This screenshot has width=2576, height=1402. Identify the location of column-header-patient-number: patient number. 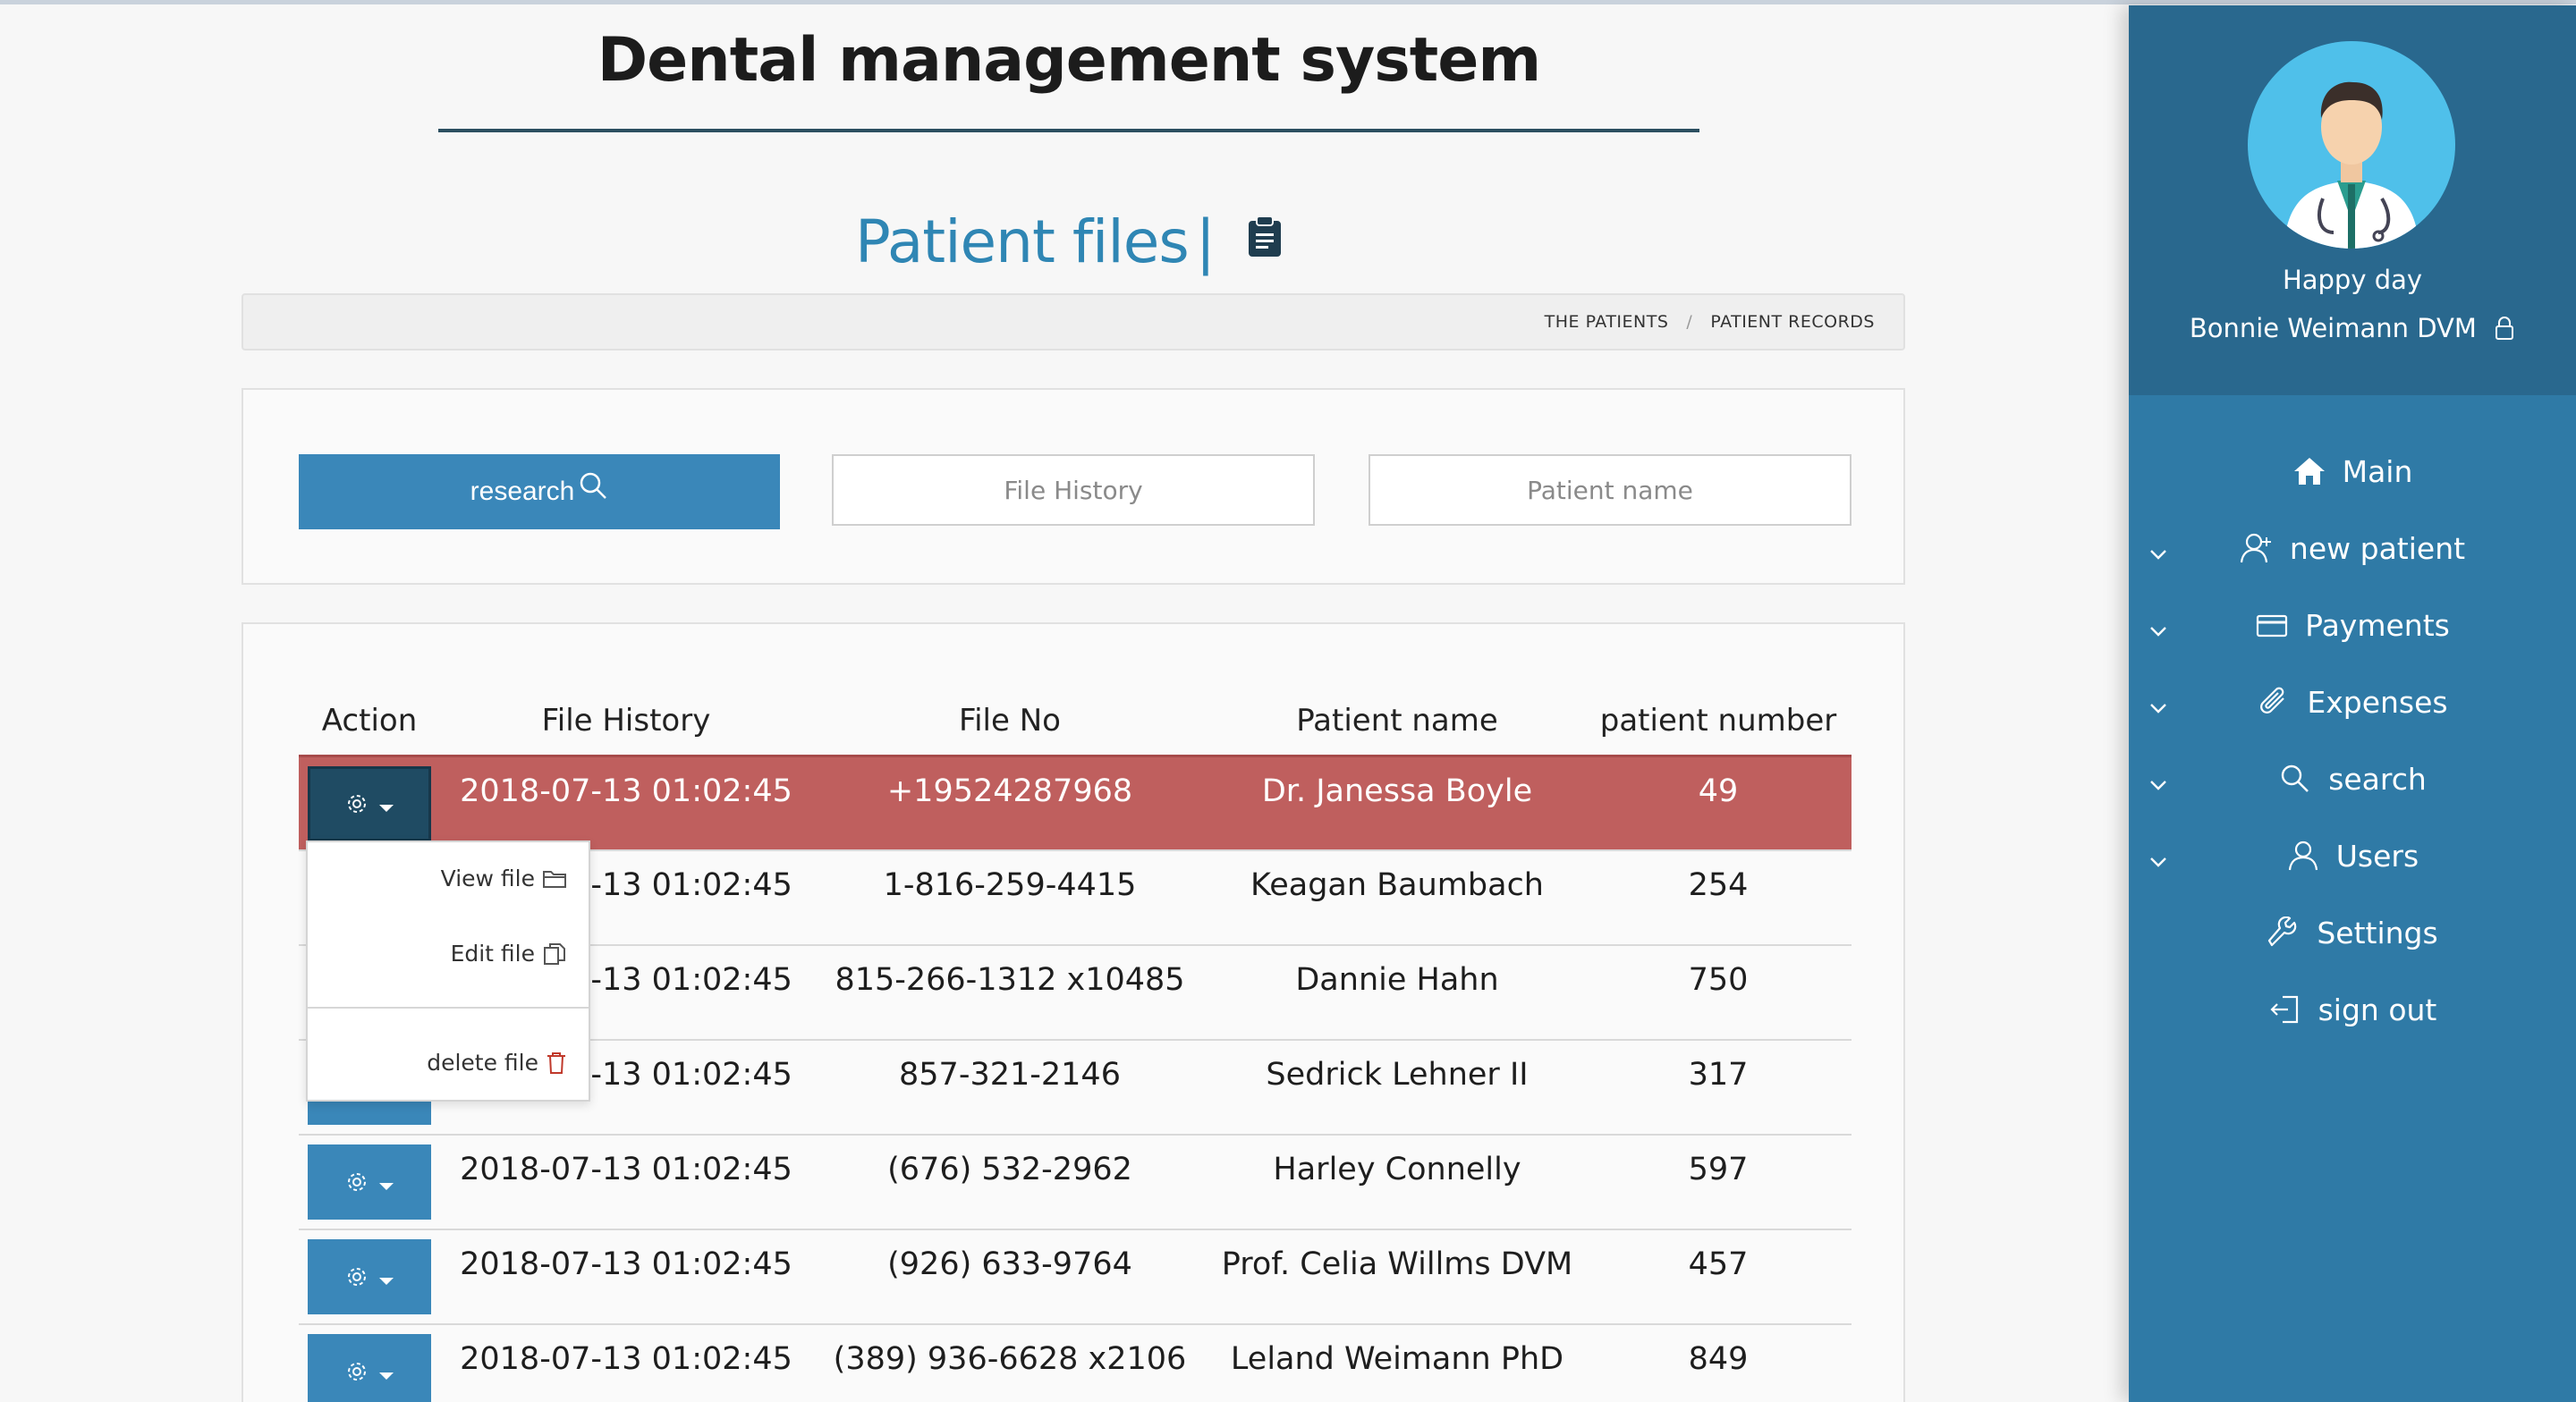
(1718, 721).